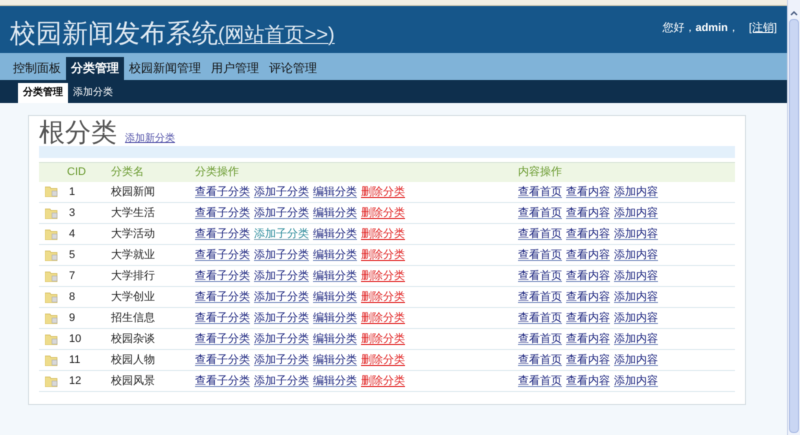 Image resolution: width=800 pixels, height=435 pixels. What do you see at coordinates (76, 172) in the screenshot?
I see `column-header: CID` at bounding box center [76, 172].